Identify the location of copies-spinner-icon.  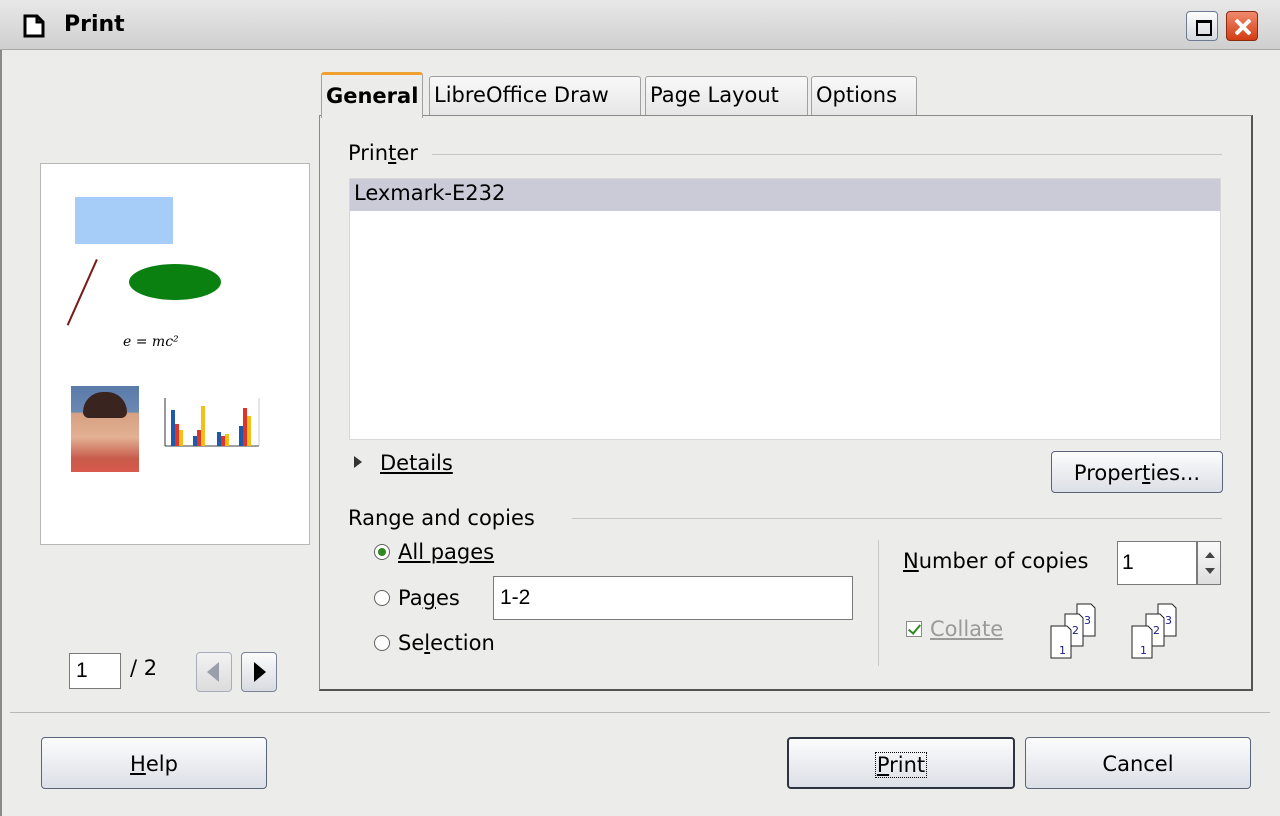
(1209, 563).